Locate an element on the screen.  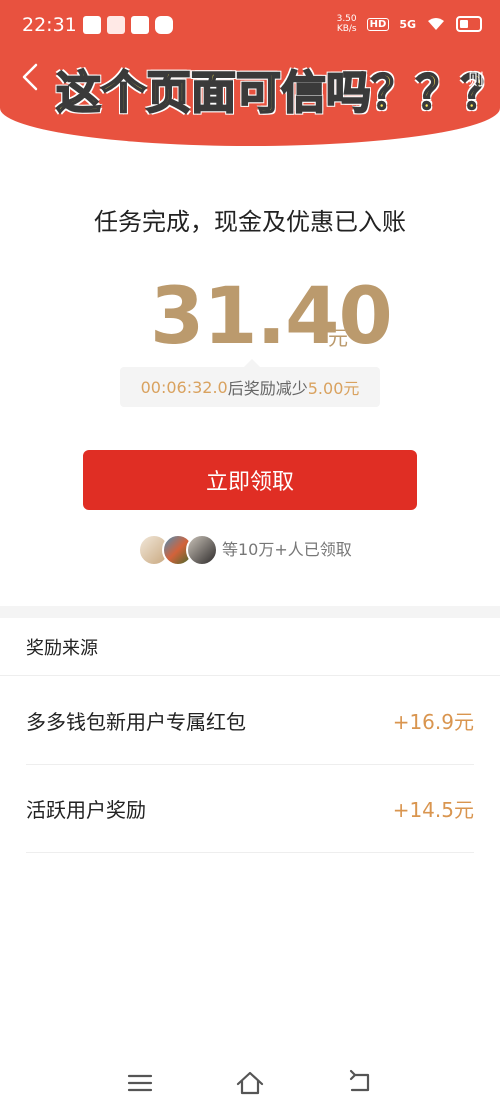
source-name: 多多钱包新用户专属红包 is located at coordinates (136, 721).